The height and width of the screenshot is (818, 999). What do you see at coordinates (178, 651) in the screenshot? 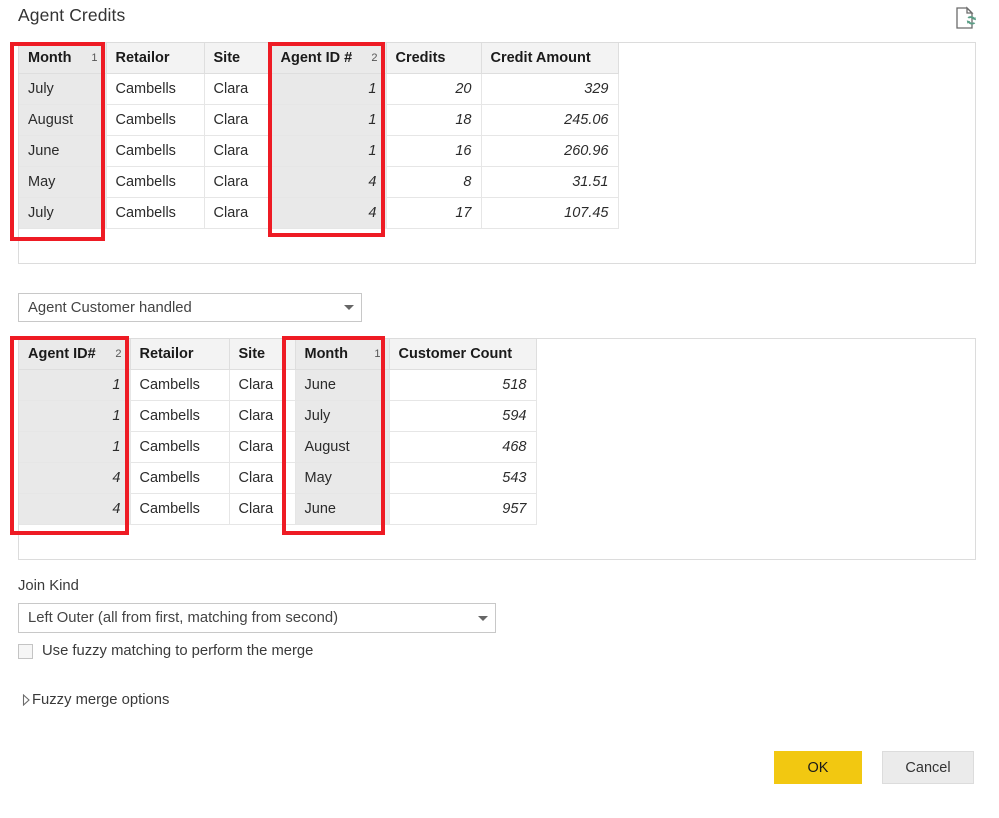
I see `fuzzy-matching-label: Use fuzzy matching to perform the merge` at bounding box center [178, 651].